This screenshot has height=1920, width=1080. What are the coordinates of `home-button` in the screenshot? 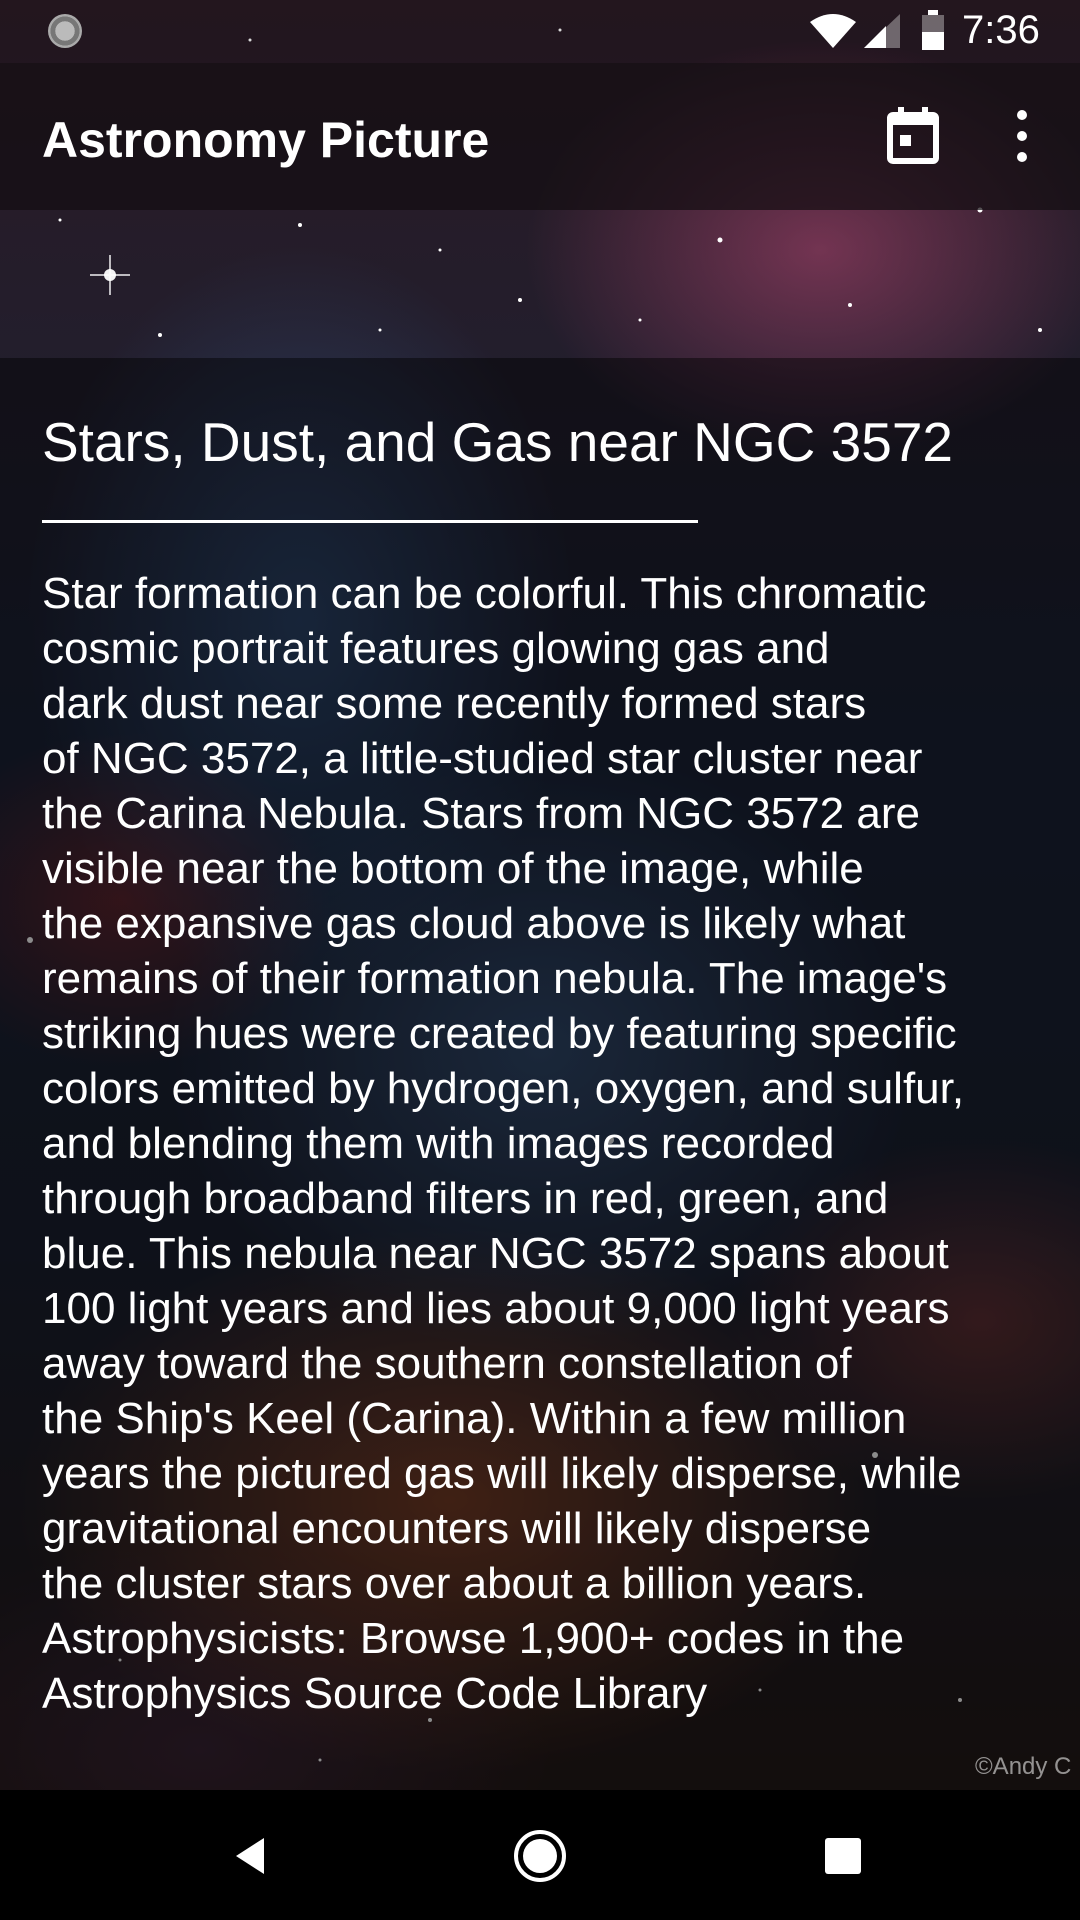 It's located at (540, 1856).